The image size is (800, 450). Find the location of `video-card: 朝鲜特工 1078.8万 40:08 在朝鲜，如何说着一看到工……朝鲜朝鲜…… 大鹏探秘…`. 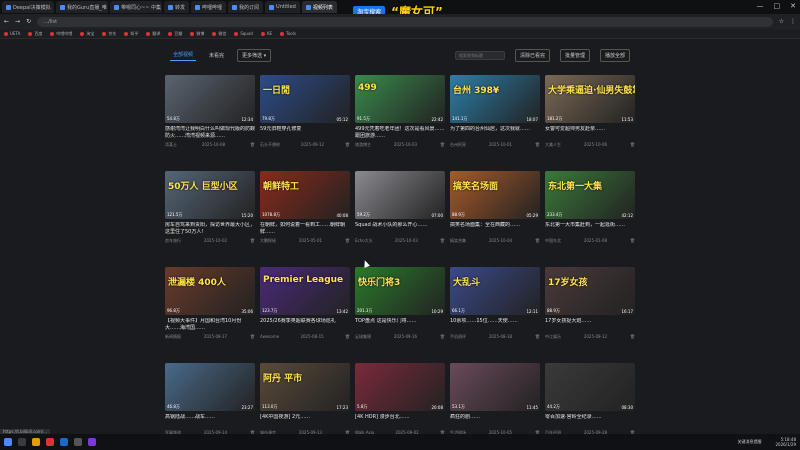

video-card: 朝鲜特工 1078.8万 40:08 在朝鲜，如何说着一看到工……朝鲜朝鲜…… 大鹏探秘… is located at coordinates (305, 211).